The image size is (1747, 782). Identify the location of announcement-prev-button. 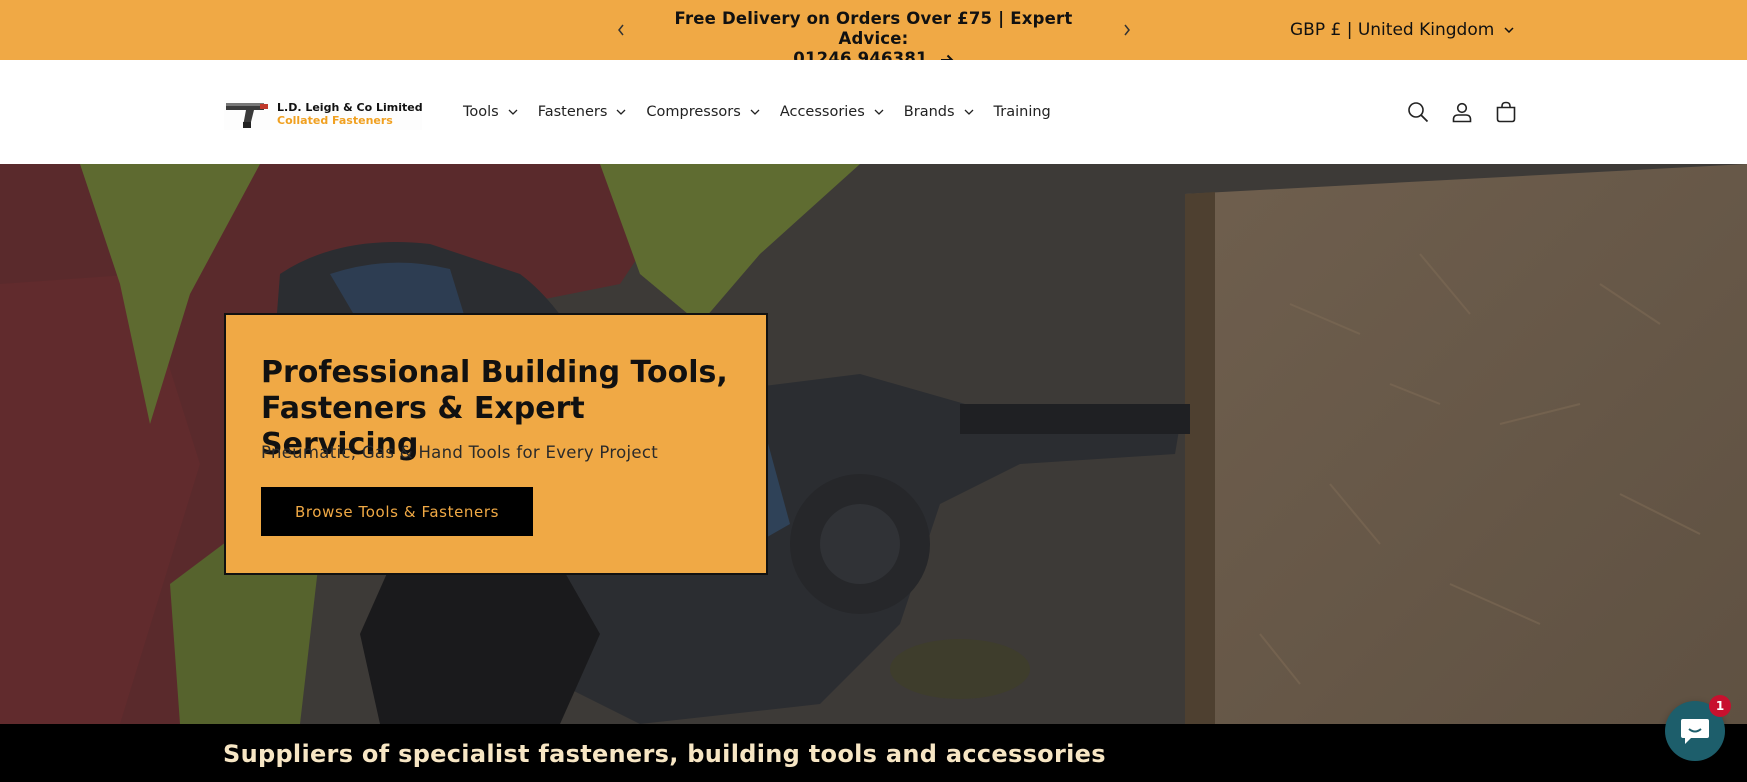
(621, 30).